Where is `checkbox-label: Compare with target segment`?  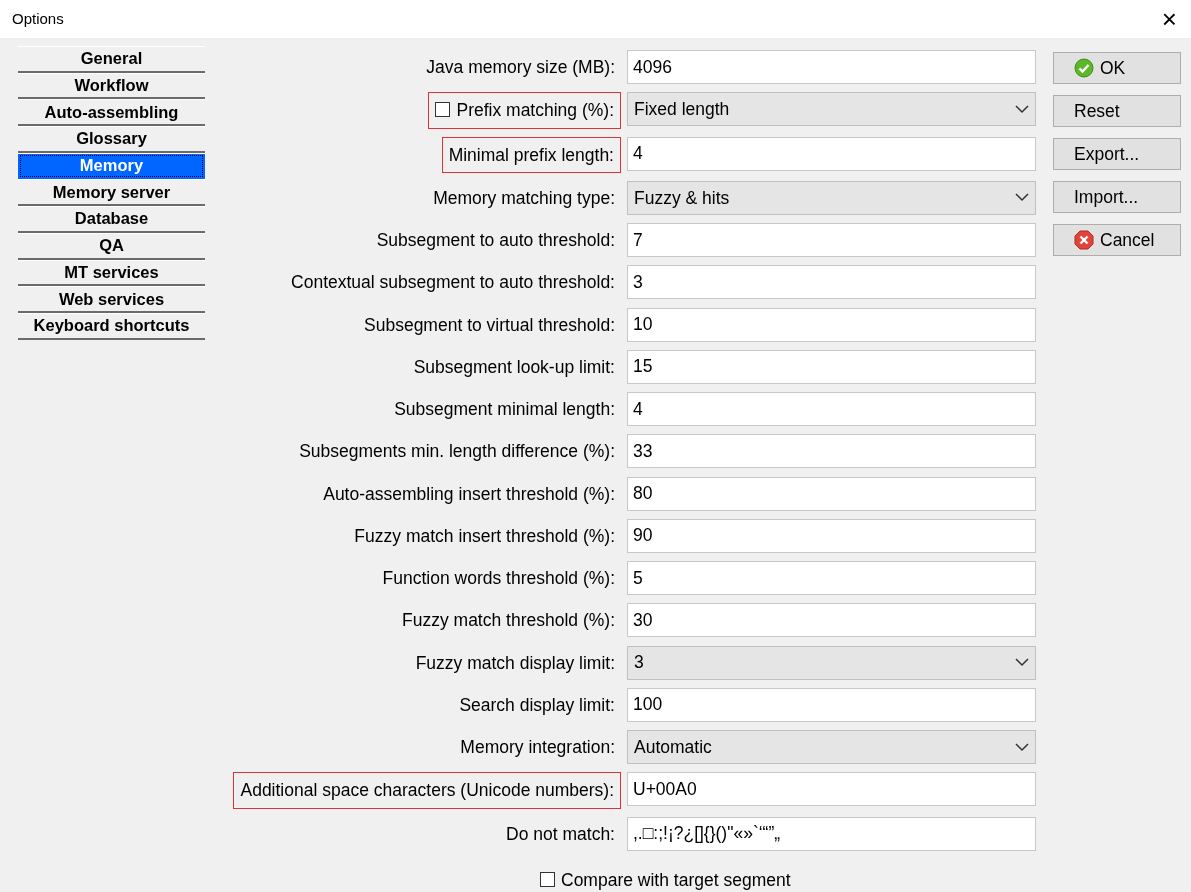
checkbox-label: Compare with target segment is located at coordinates (676, 880).